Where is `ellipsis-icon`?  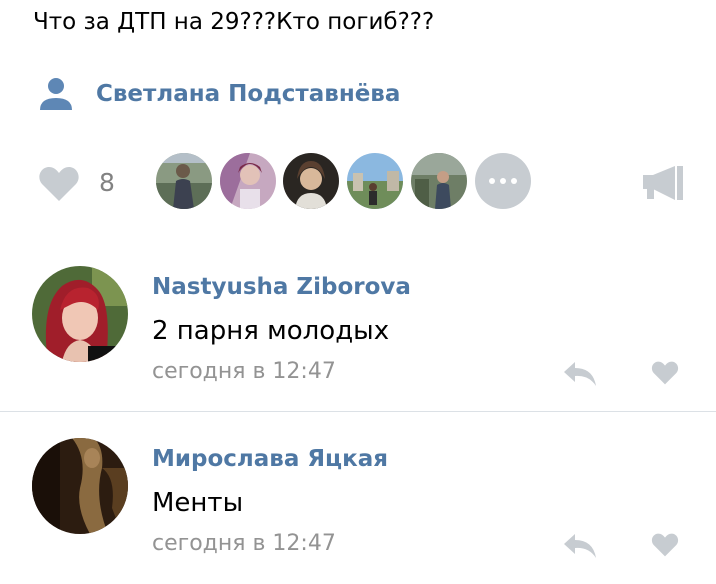
ellipsis-icon is located at coordinates (492, 181).